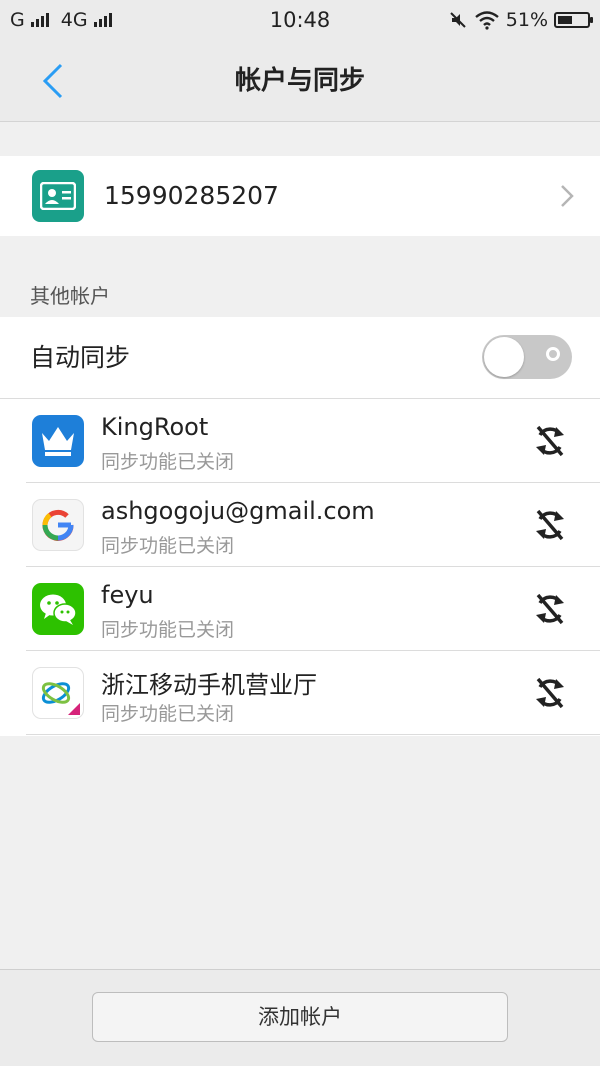 This screenshot has width=600, height=1066. I want to click on auto-sync-toggle, so click(527, 357).